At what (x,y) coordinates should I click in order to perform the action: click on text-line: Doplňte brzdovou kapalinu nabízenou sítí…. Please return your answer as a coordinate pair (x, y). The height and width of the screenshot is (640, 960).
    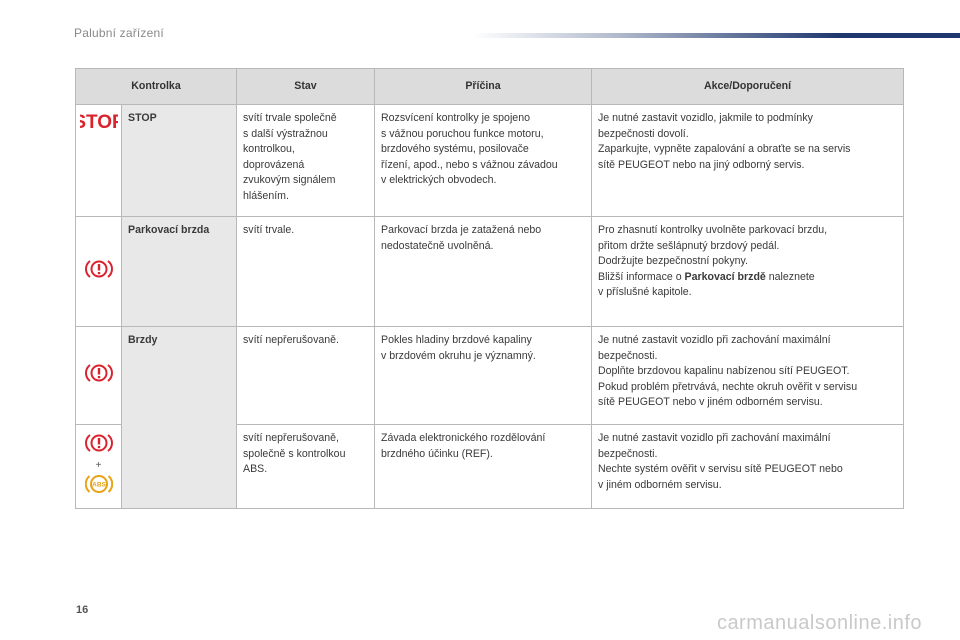
    Looking at the image, I should click on (724, 371).